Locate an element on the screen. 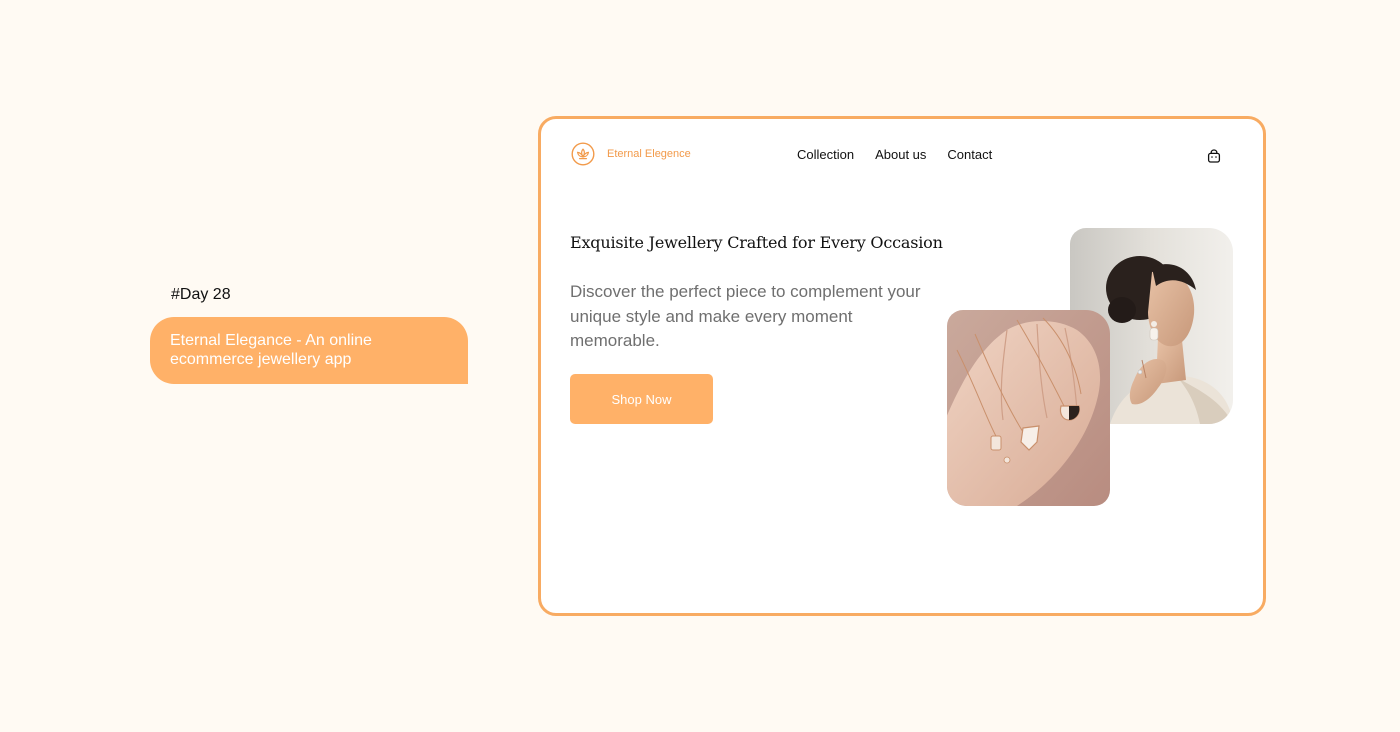  lotus-icon is located at coordinates (583, 154).